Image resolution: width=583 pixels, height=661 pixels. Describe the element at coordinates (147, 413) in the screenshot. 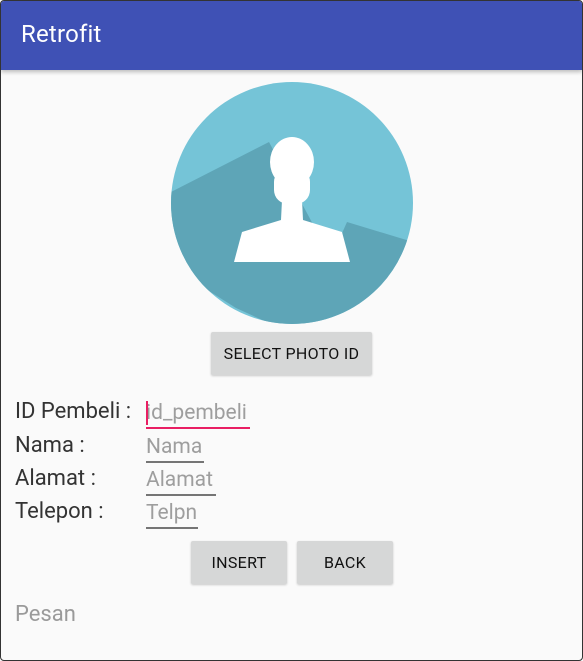

I see `text-cursor` at that location.